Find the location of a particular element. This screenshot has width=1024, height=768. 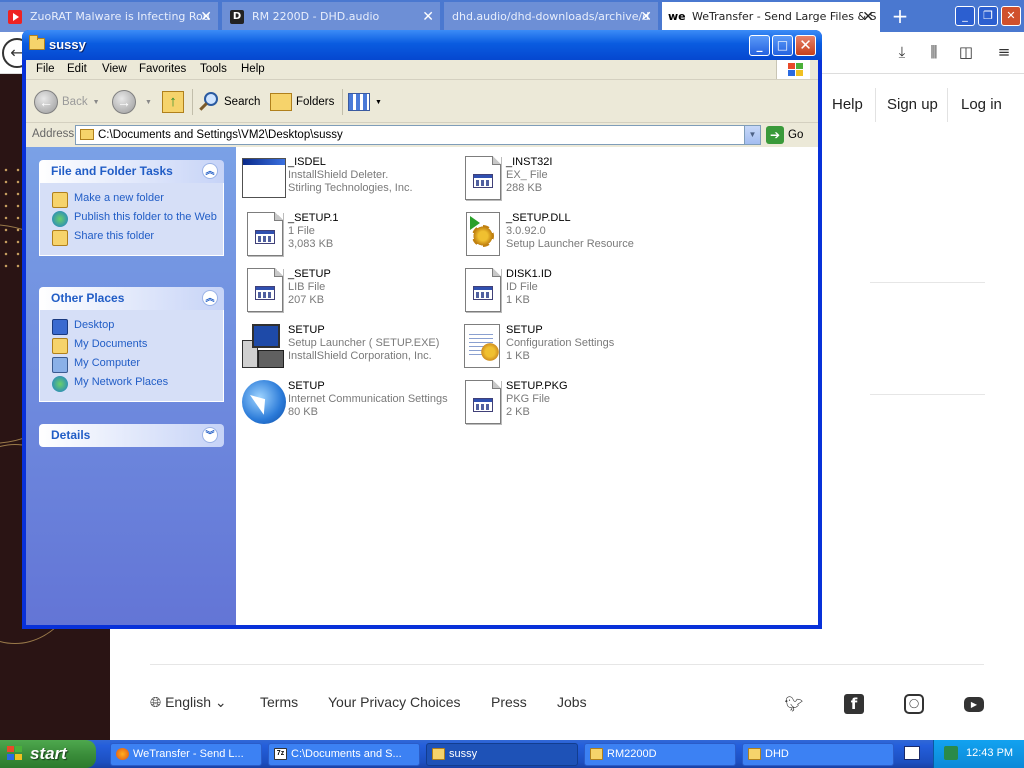

footer-link-terms: Terms is located at coordinates (279, 702).